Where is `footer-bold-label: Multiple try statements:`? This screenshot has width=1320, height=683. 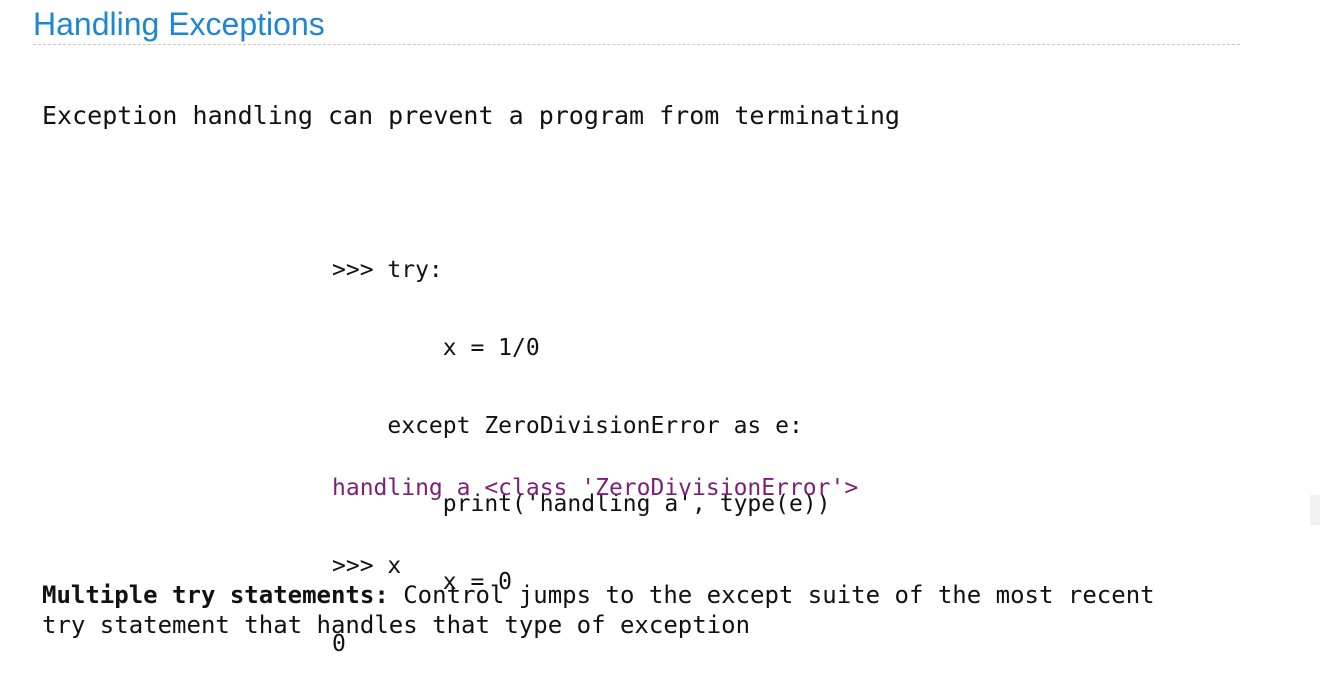 footer-bold-label: Multiple try statements: is located at coordinates (215, 595).